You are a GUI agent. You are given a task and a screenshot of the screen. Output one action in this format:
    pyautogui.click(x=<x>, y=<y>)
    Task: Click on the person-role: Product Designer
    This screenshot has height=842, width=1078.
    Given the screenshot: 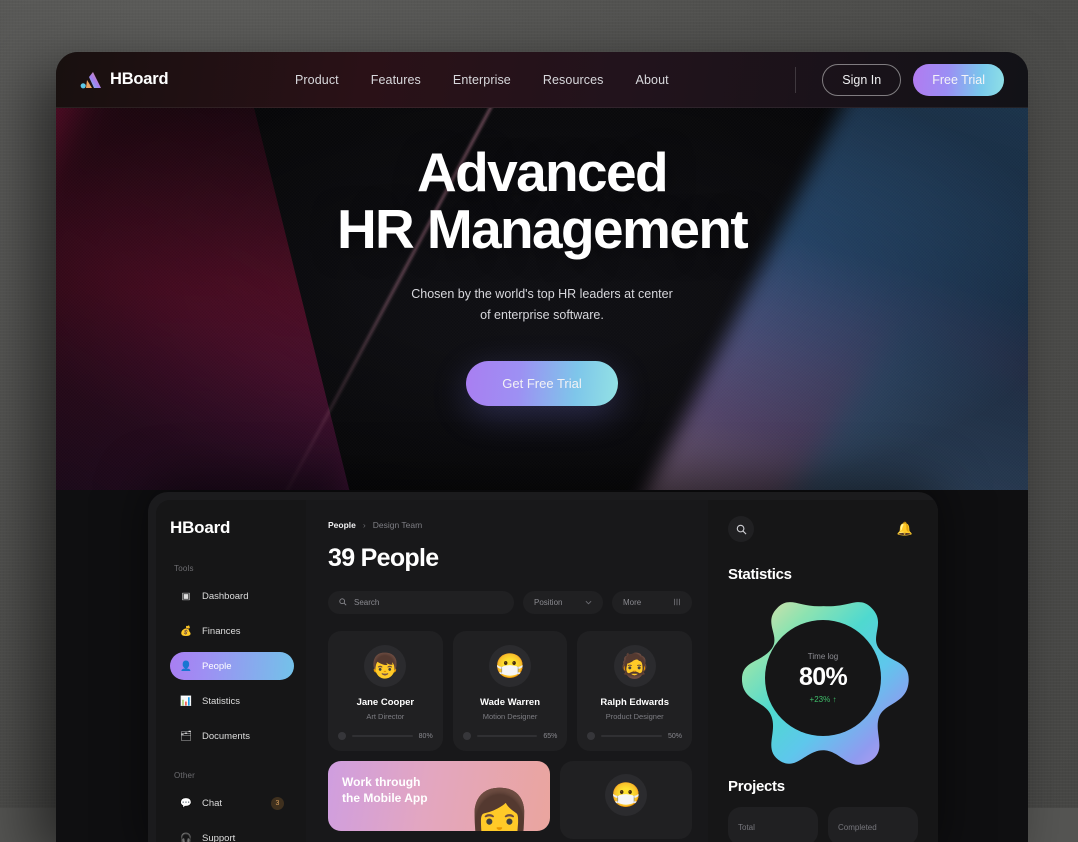 What is the action you would take?
    pyautogui.click(x=634, y=716)
    